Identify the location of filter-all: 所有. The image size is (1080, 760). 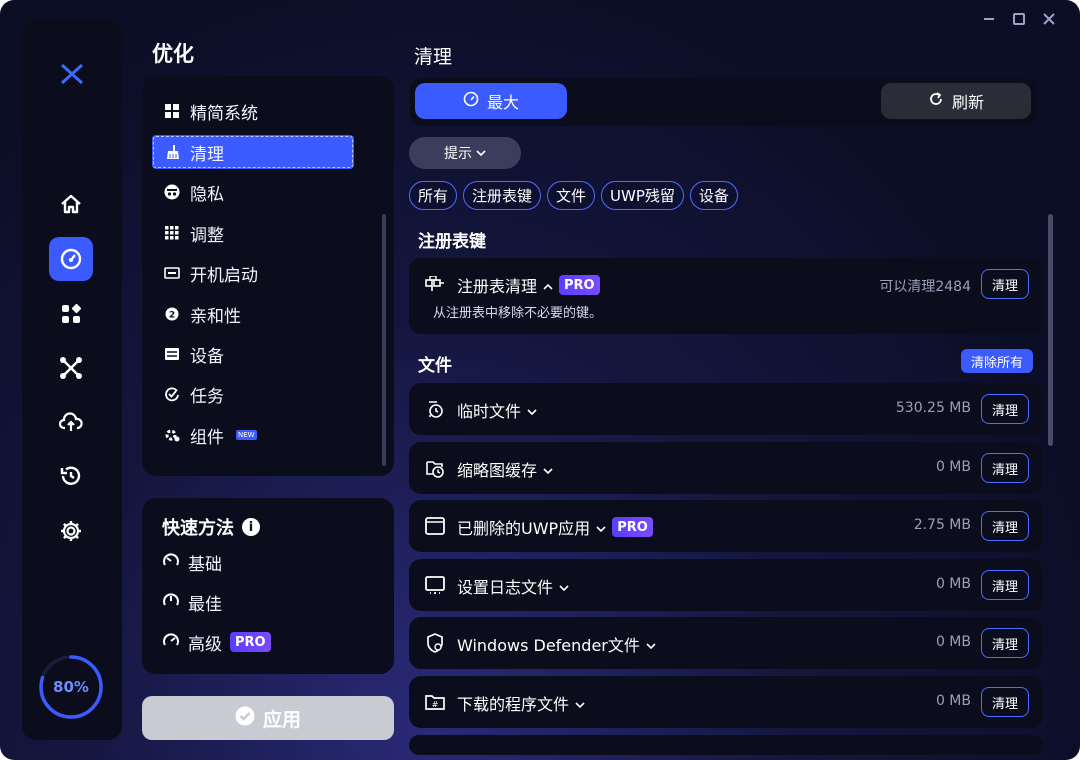
(433, 195).